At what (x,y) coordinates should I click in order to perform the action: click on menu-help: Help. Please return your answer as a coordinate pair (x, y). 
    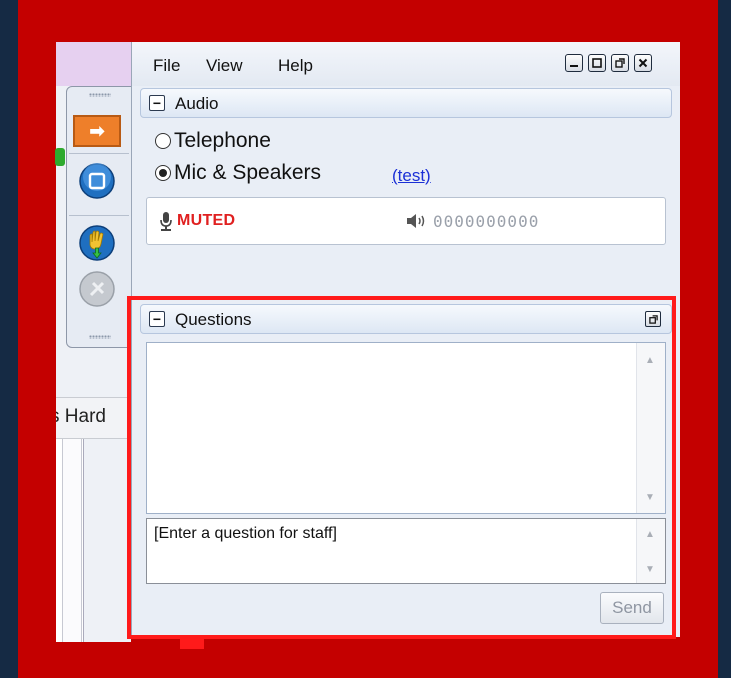
    Looking at the image, I should click on (295, 66).